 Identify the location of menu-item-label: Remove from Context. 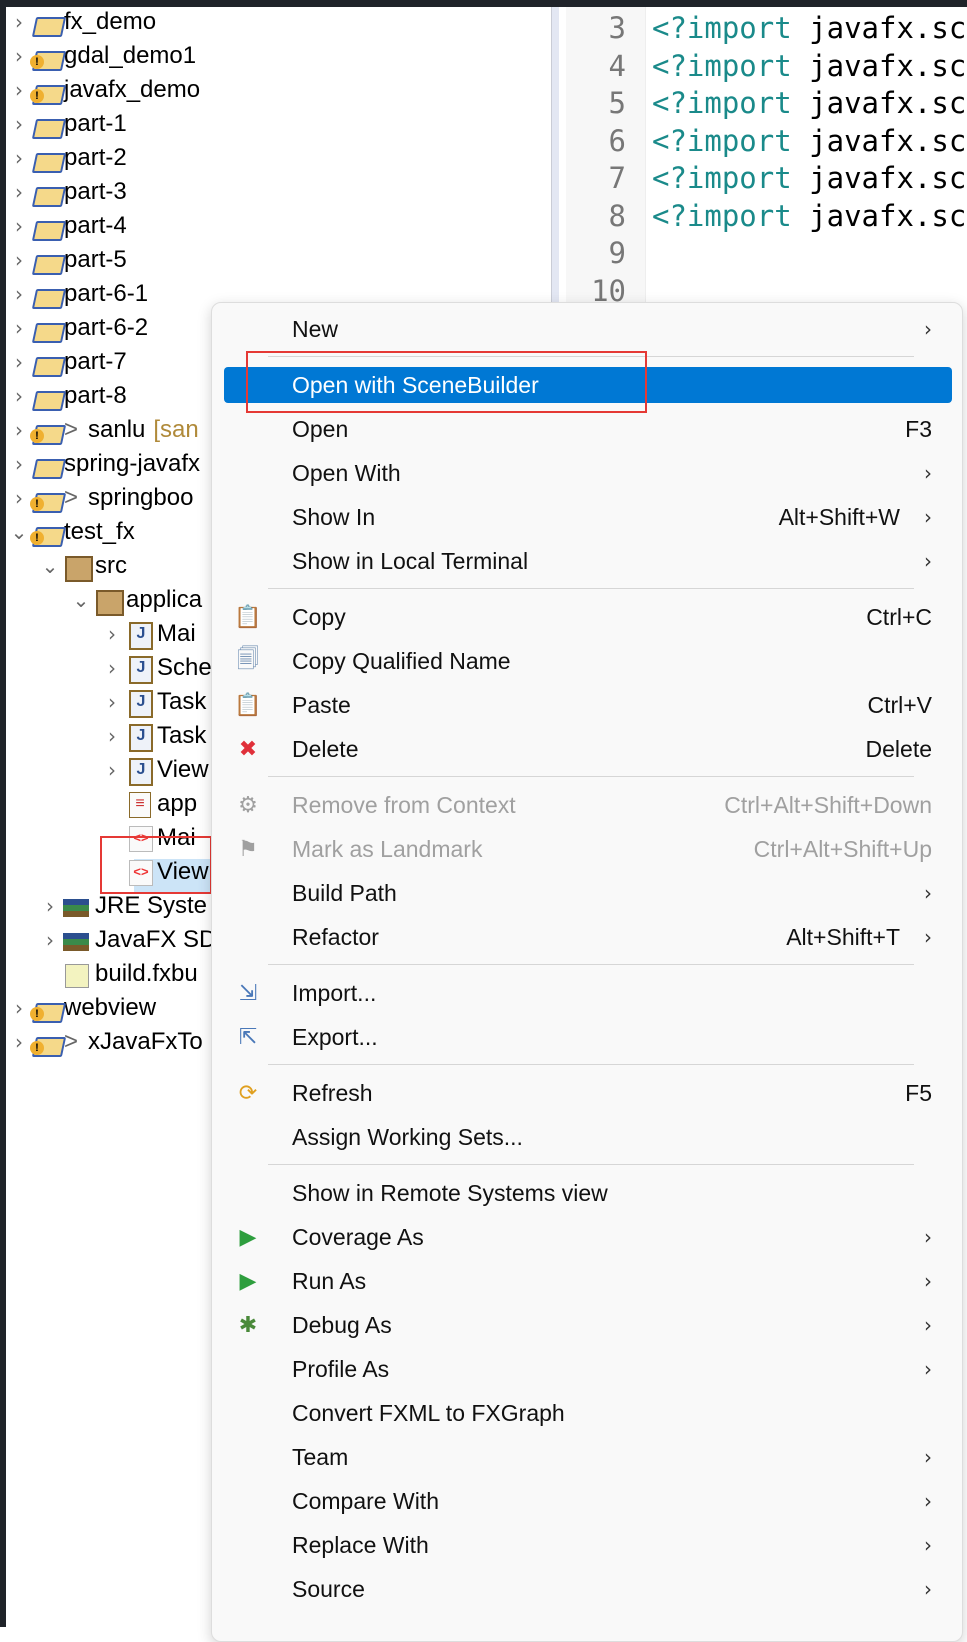
(404, 804).